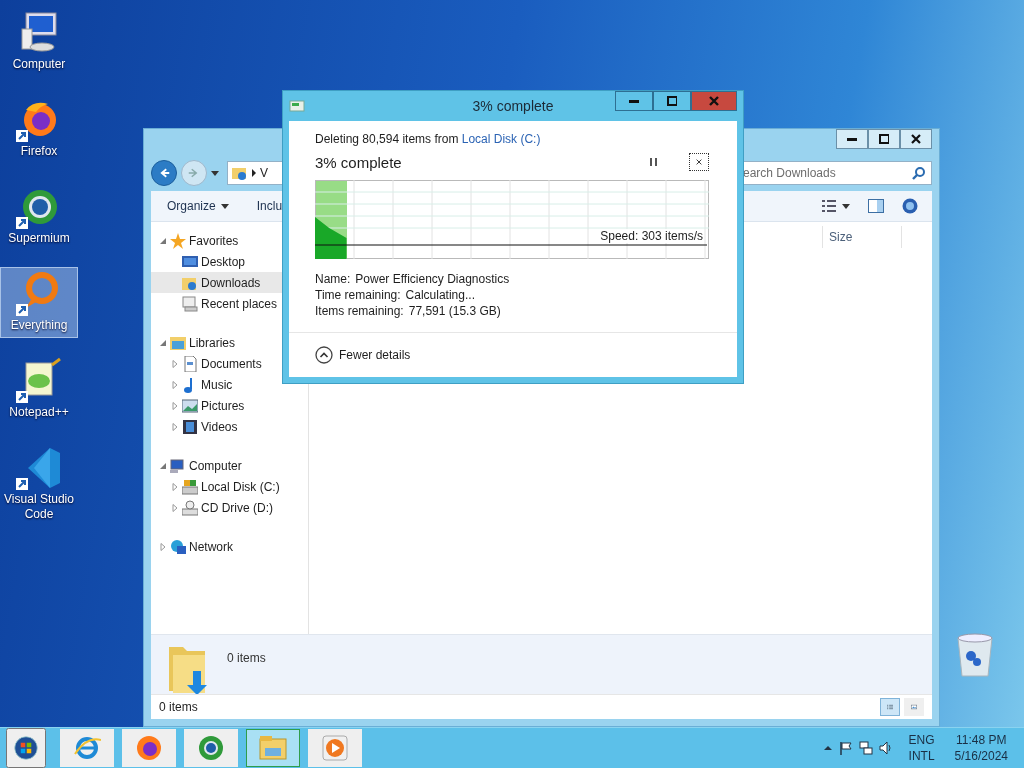  Describe the element at coordinates (885, 748) in the screenshot. I see `volume-icon` at that location.